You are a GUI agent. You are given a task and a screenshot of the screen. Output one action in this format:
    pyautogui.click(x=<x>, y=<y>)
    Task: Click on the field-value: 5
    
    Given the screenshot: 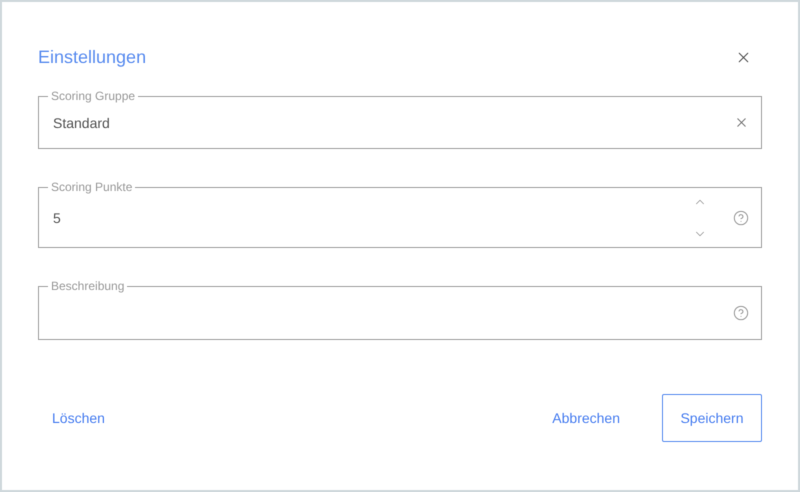 What is the action you would take?
    pyautogui.click(x=373, y=218)
    